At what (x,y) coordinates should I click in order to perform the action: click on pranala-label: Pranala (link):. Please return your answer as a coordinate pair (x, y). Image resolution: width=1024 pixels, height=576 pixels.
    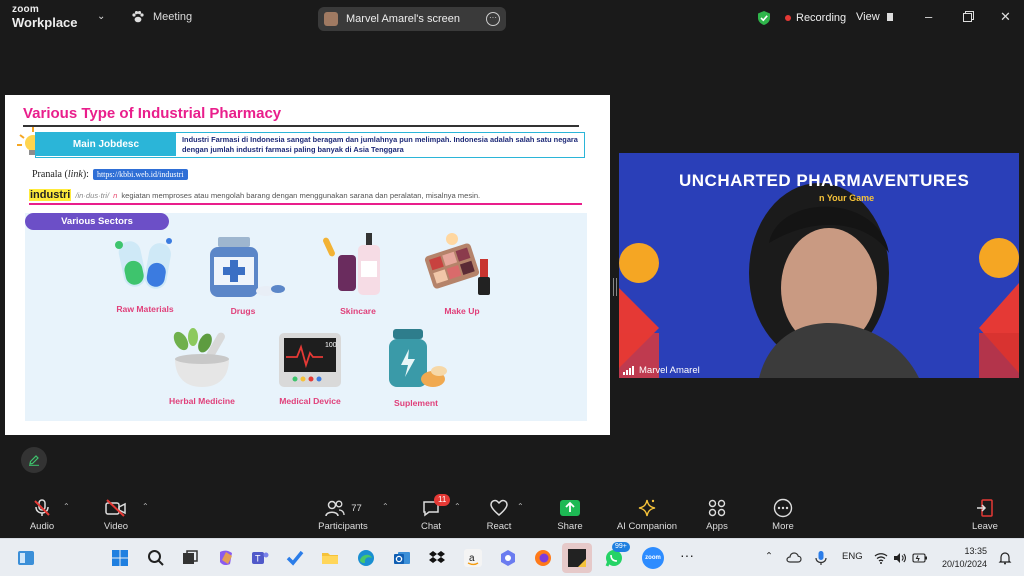
    Looking at the image, I should click on (60, 174).